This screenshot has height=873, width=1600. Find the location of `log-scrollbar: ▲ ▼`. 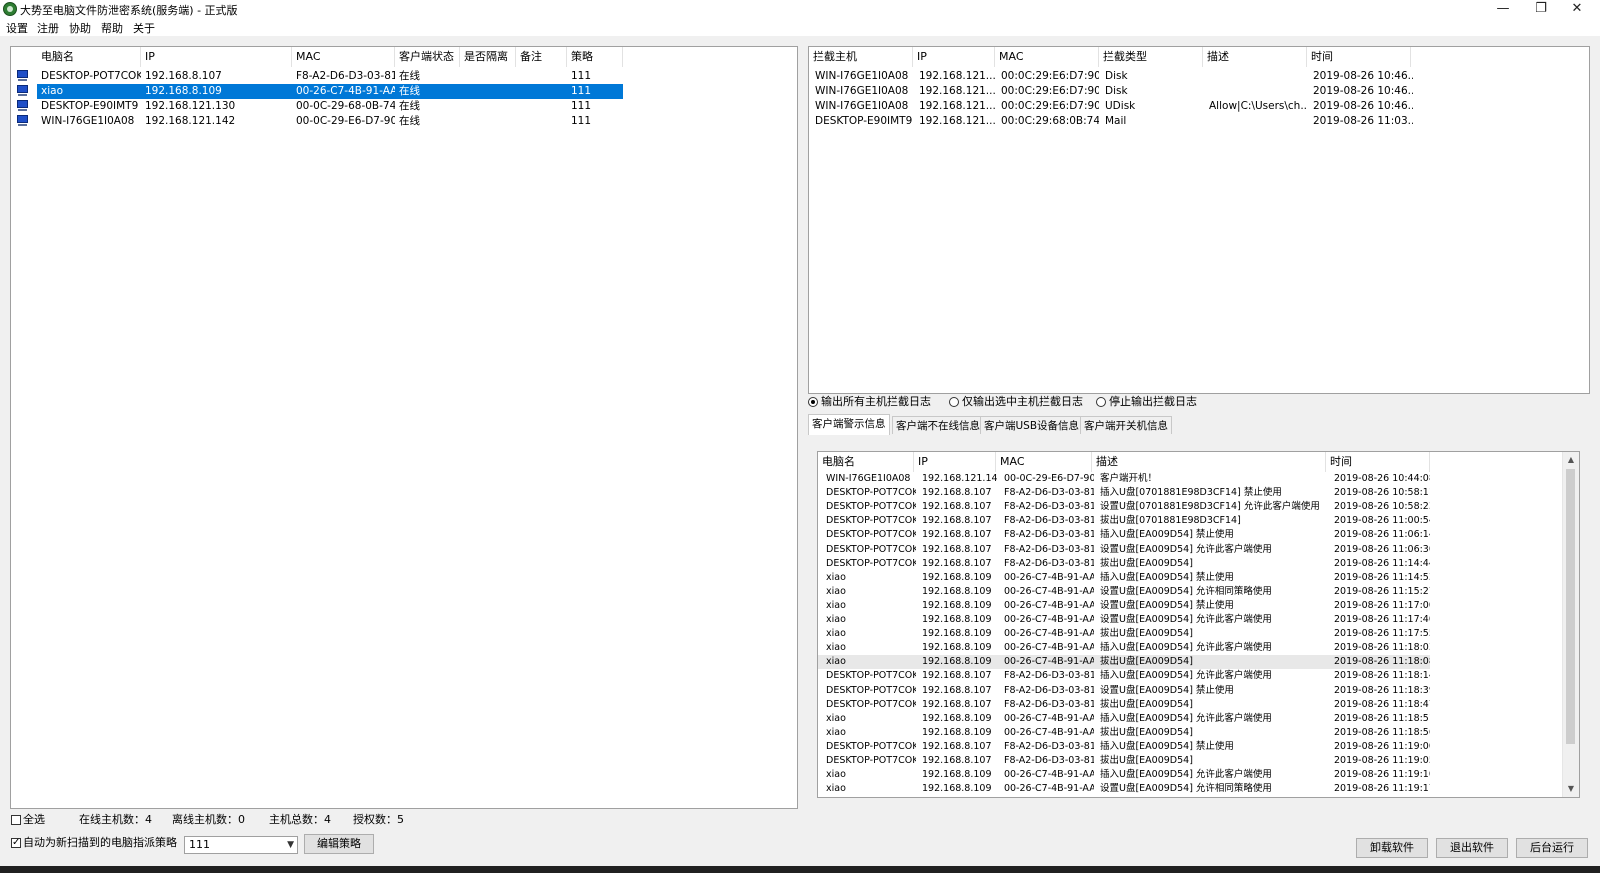

log-scrollbar: ▲ ▼ is located at coordinates (1570, 624).